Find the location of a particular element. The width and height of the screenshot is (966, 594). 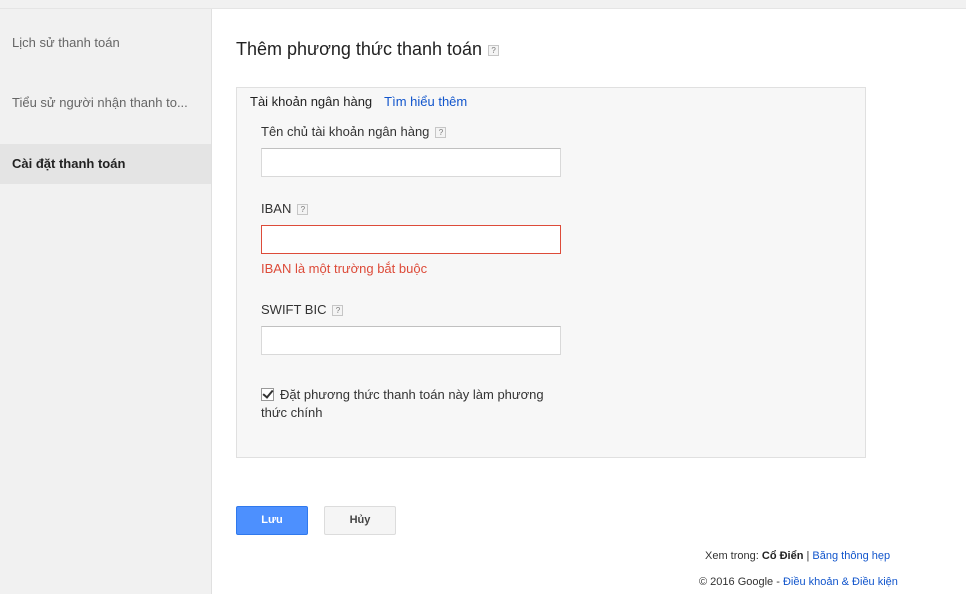

holder-name-input is located at coordinates (411, 162).